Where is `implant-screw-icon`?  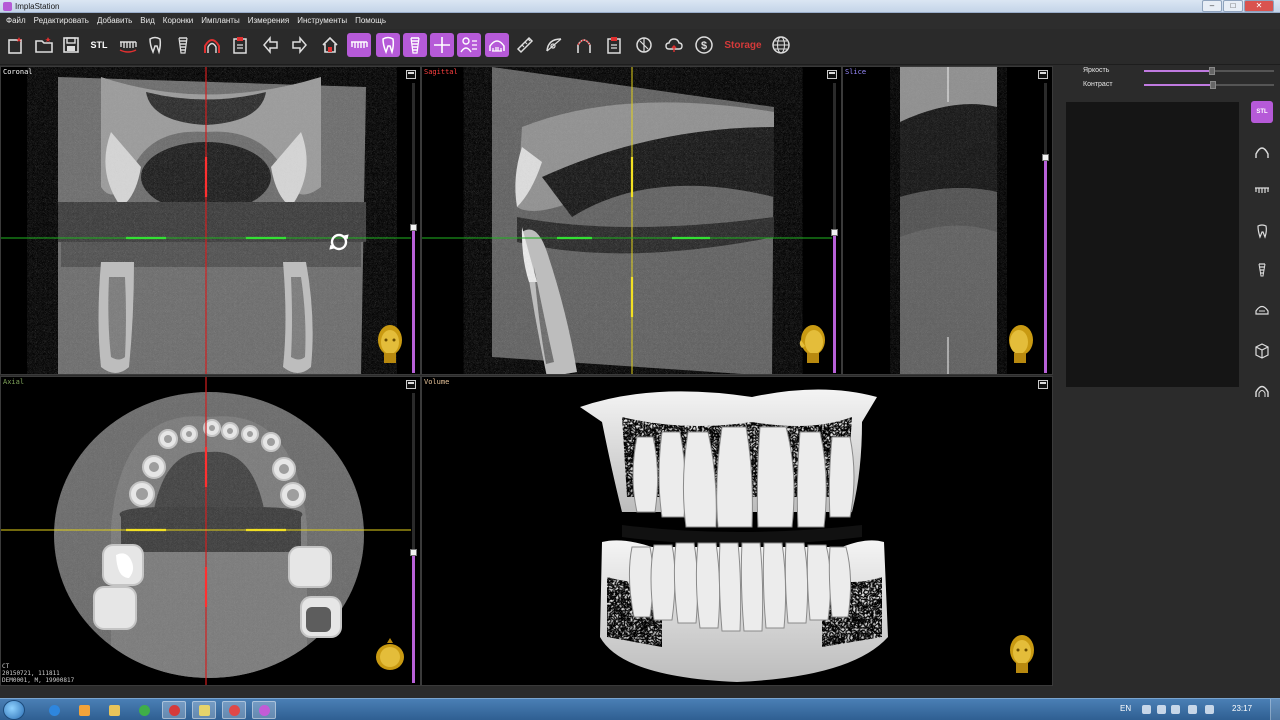
implant-screw-icon is located at coordinates (183, 45).